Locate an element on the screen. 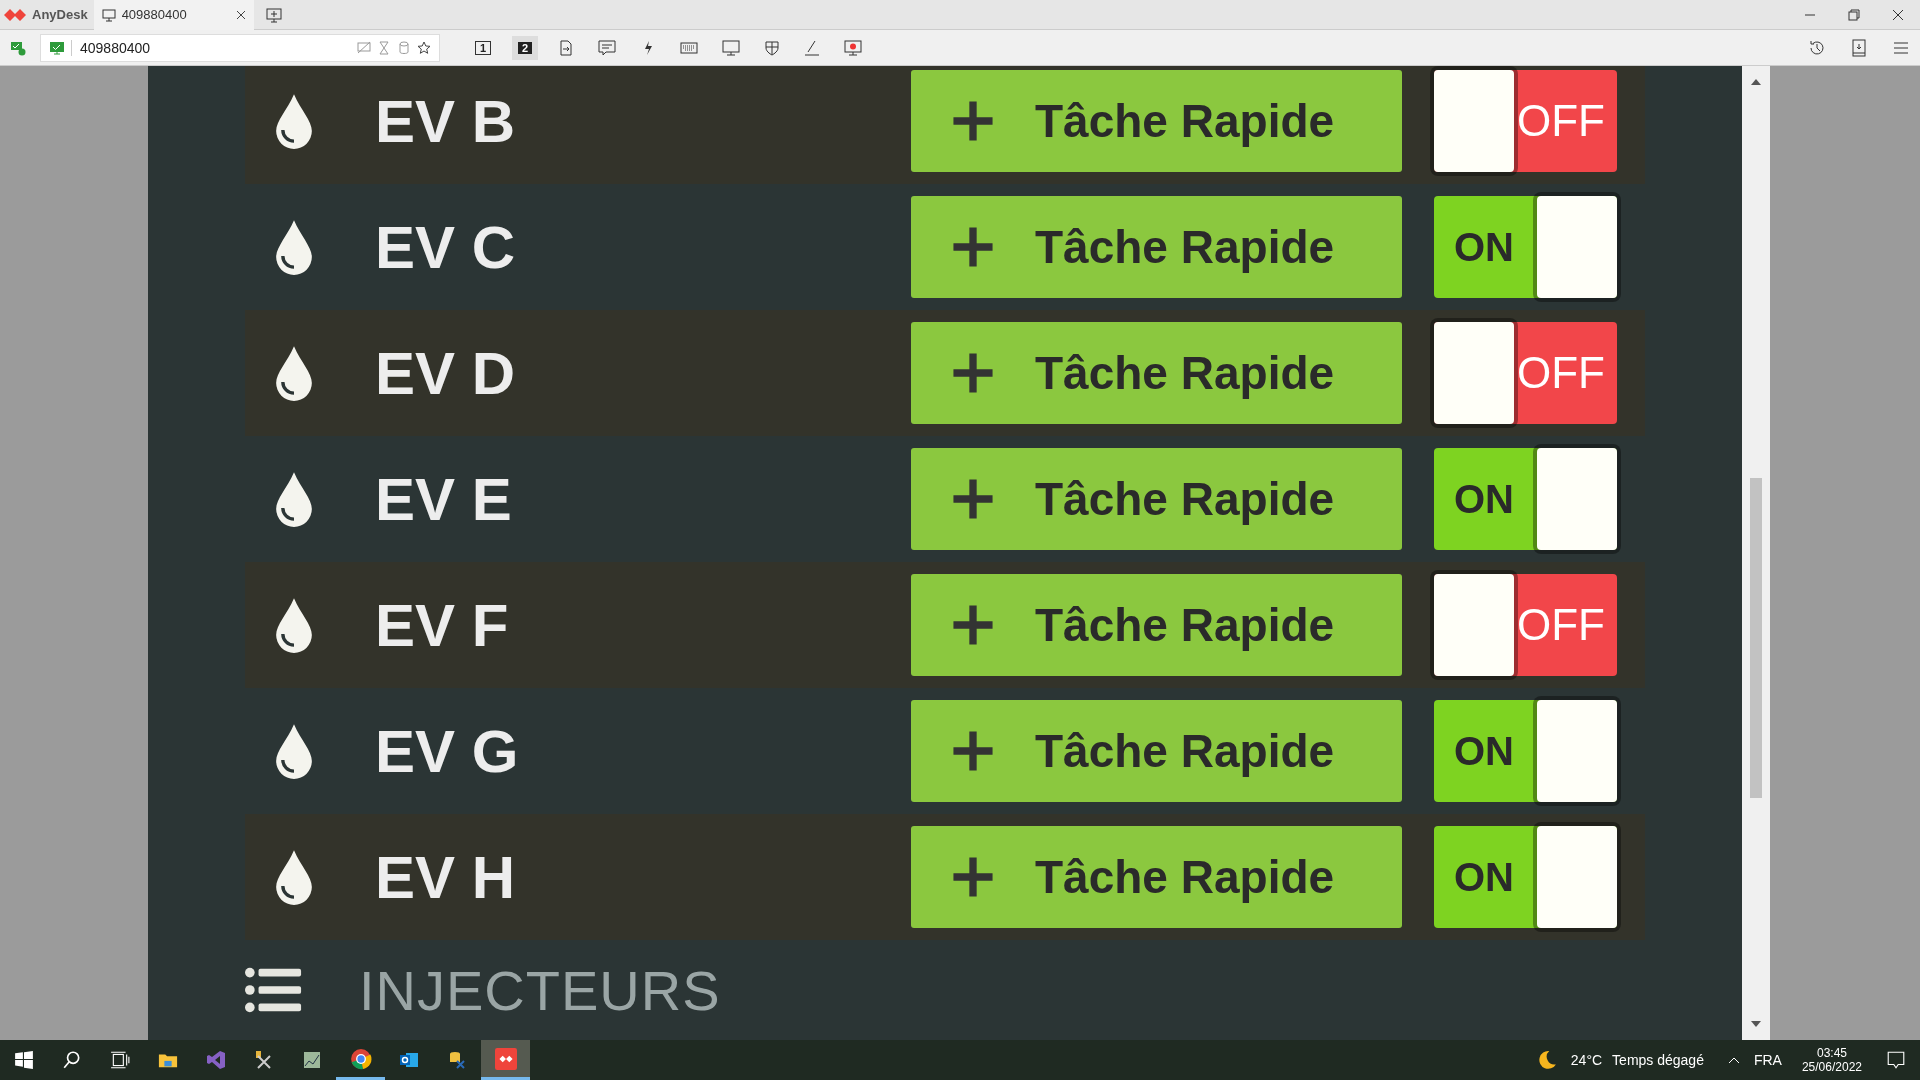 The width and height of the screenshot is (1920, 1080). valve-name: EV D is located at coordinates (445, 373).